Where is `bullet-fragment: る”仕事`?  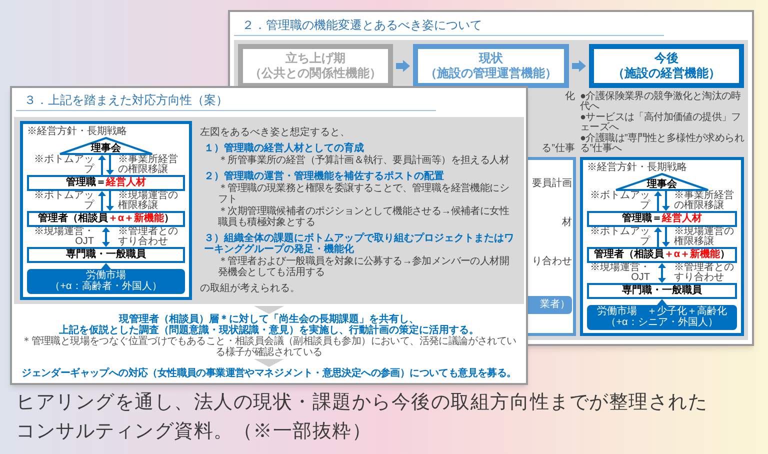
bullet-fragment: る”仕事 is located at coordinates (558, 149).